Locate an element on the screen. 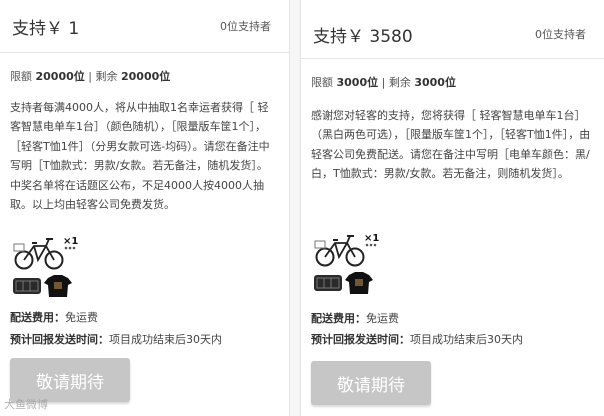 Image resolution: width=604 pixels, height=416 pixels. limit-info: 限额 3000位 | 剩余 3000位 is located at coordinates (383, 82).